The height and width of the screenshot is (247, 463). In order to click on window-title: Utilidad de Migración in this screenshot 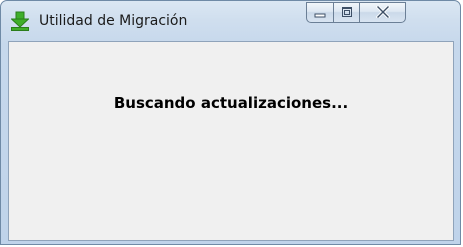, I will do `click(113, 21)`.